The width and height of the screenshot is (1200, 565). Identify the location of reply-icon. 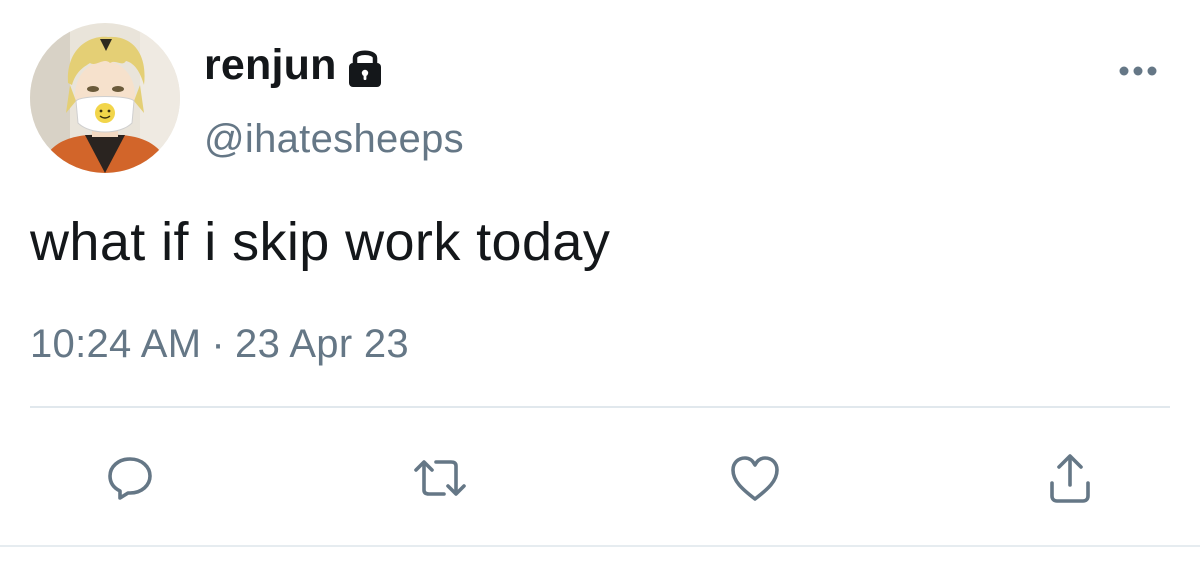
(130, 480).